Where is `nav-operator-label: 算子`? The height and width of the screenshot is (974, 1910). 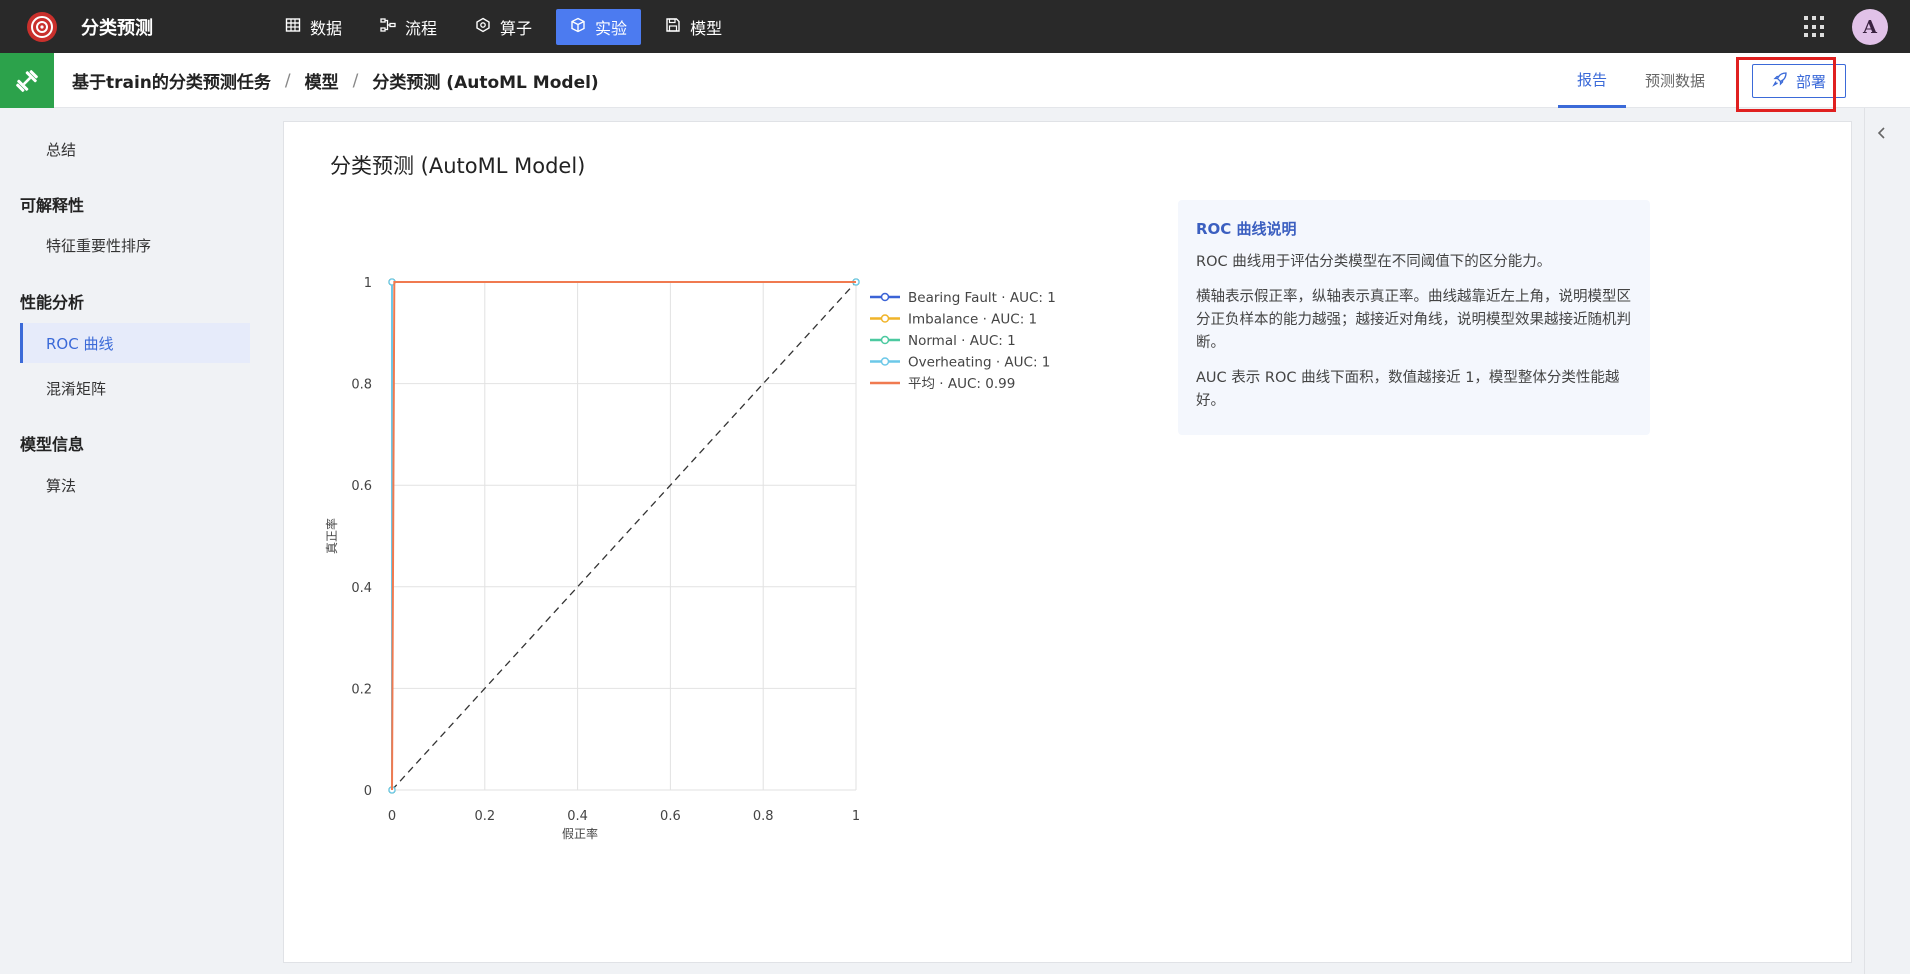
nav-operator-label: 算子 is located at coordinates (516, 28).